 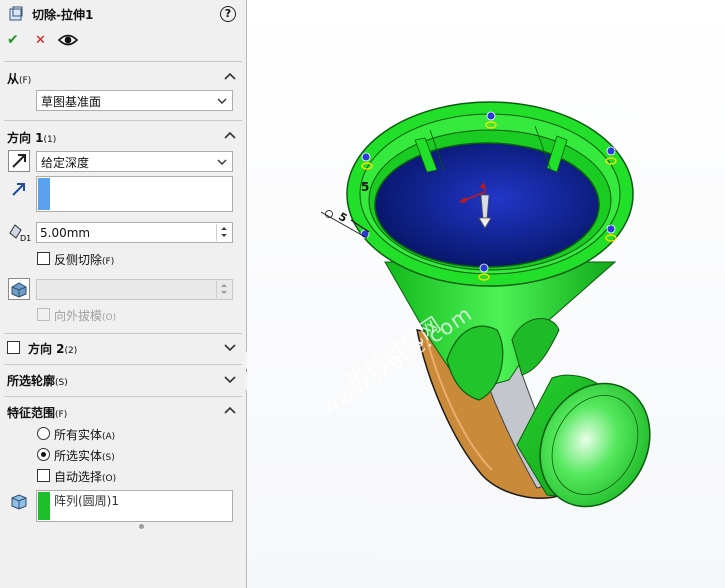 I want to click on from-dropdown: 草图基准面, so click(x=134, y=100).